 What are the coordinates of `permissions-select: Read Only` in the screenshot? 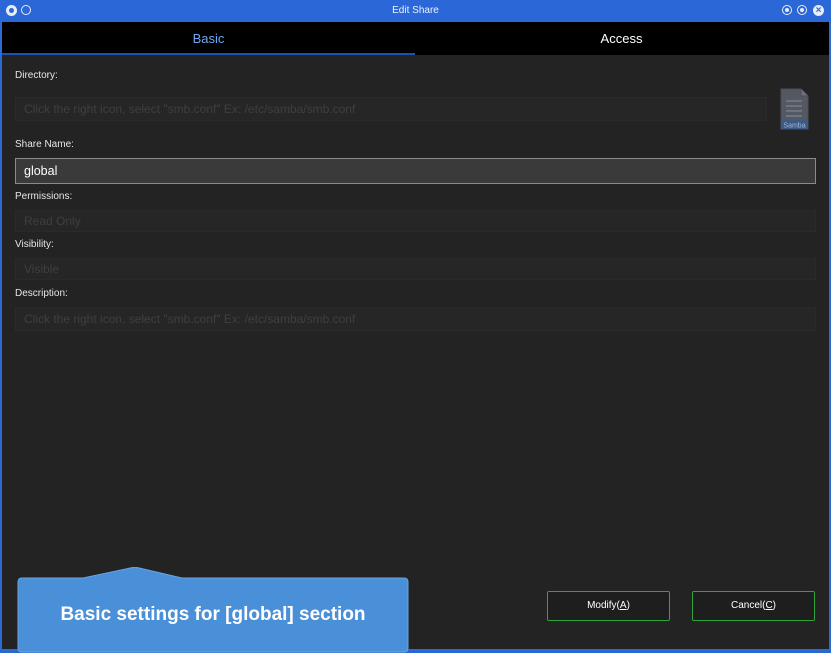 It's located at (415, 221).